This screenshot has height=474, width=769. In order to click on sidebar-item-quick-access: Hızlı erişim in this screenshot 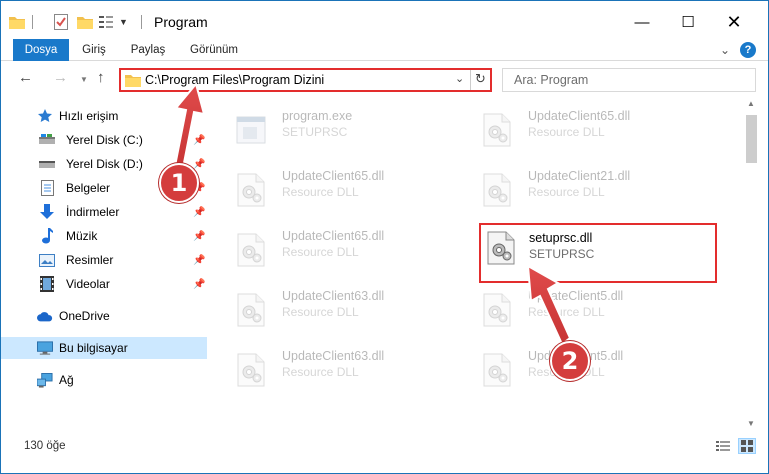, I will do `click(104, 116)`.